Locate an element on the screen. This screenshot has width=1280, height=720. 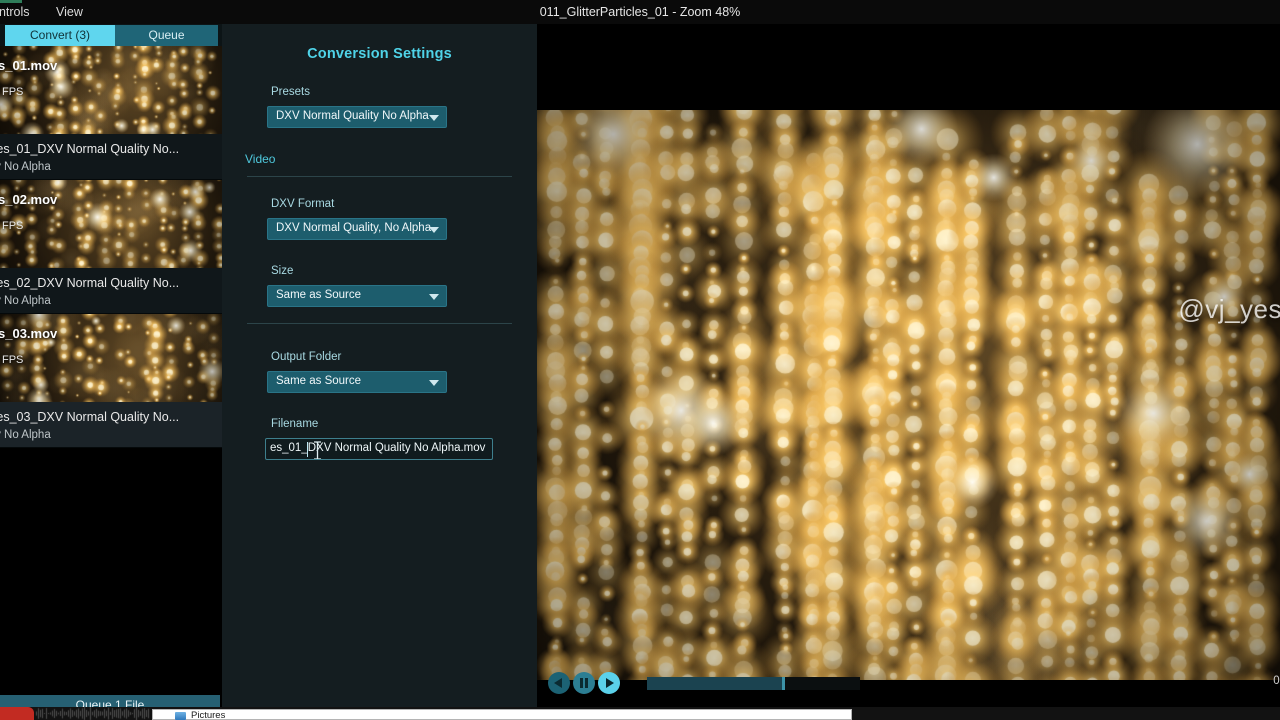
desktop-taskbar: Pictures is located at coordinates (640, 713).